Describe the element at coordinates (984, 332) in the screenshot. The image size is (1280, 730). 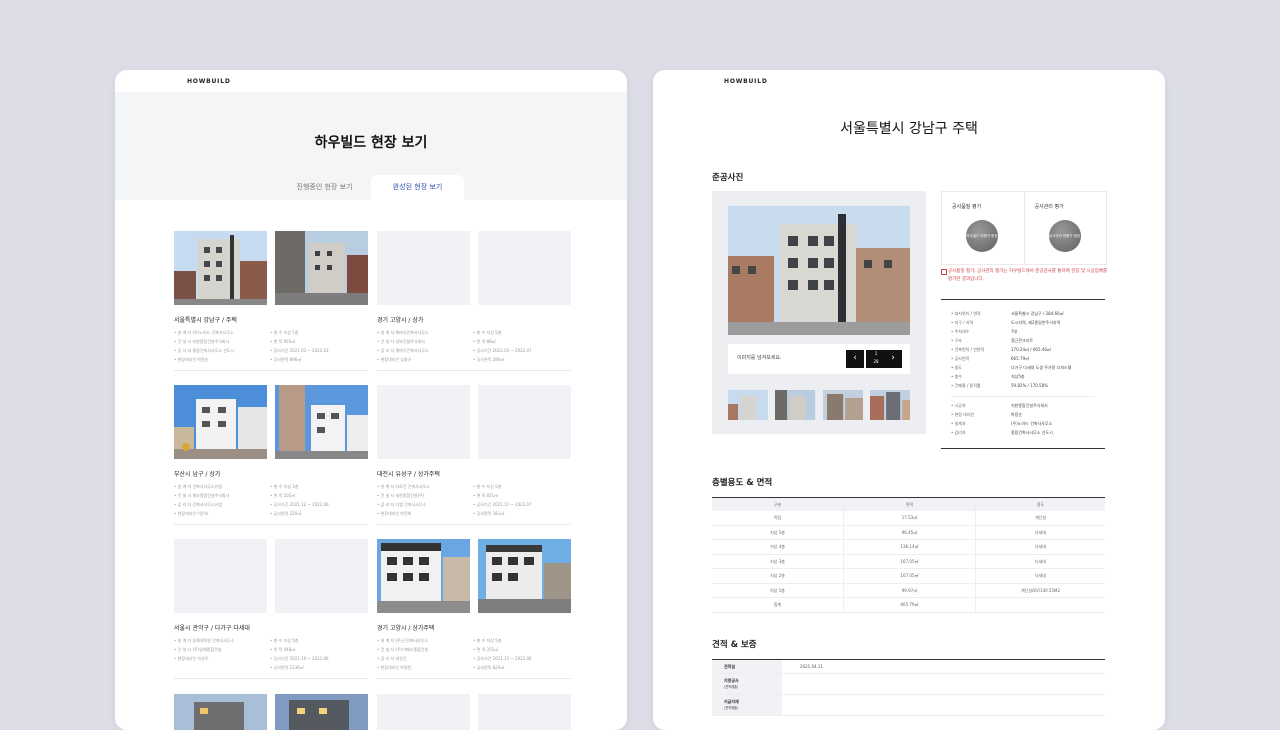
I see `spec-row: • 주차대수 7대` at that location.